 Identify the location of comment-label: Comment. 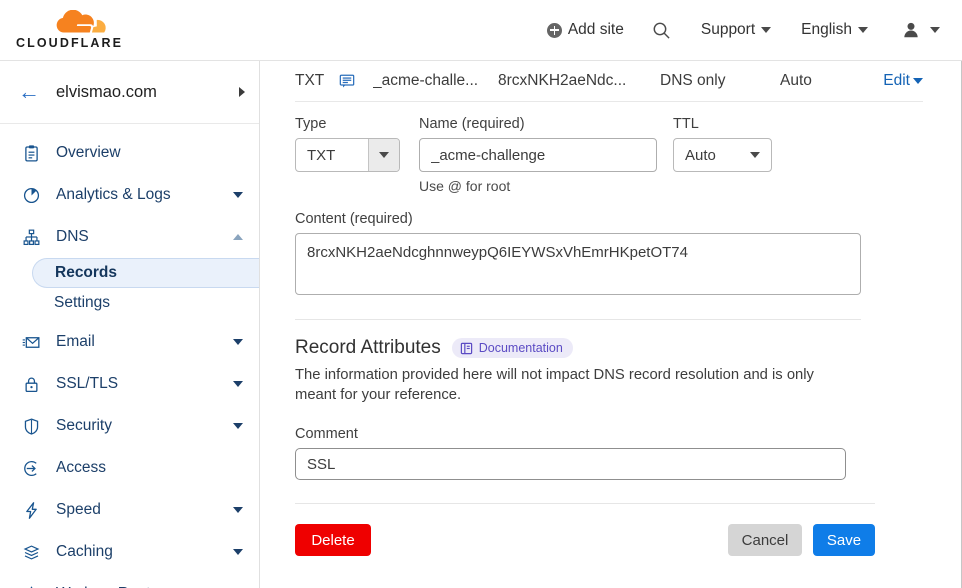
(326, 434).